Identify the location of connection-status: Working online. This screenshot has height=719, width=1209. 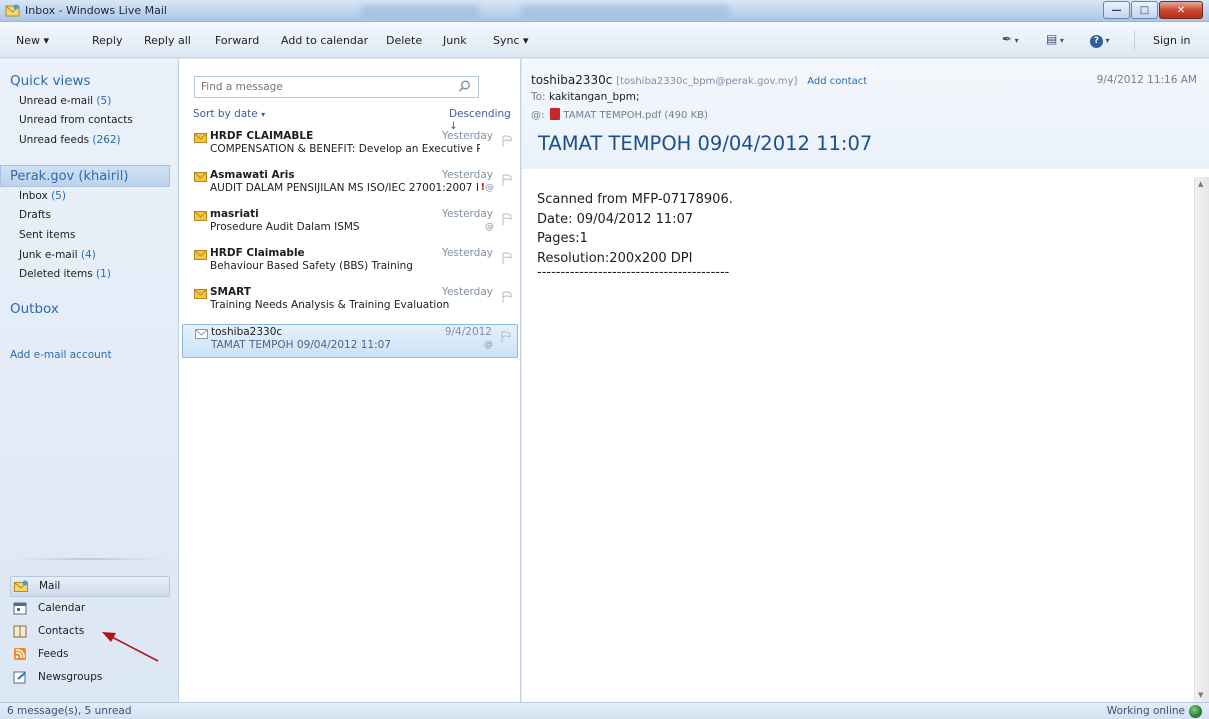
(1145, 711).